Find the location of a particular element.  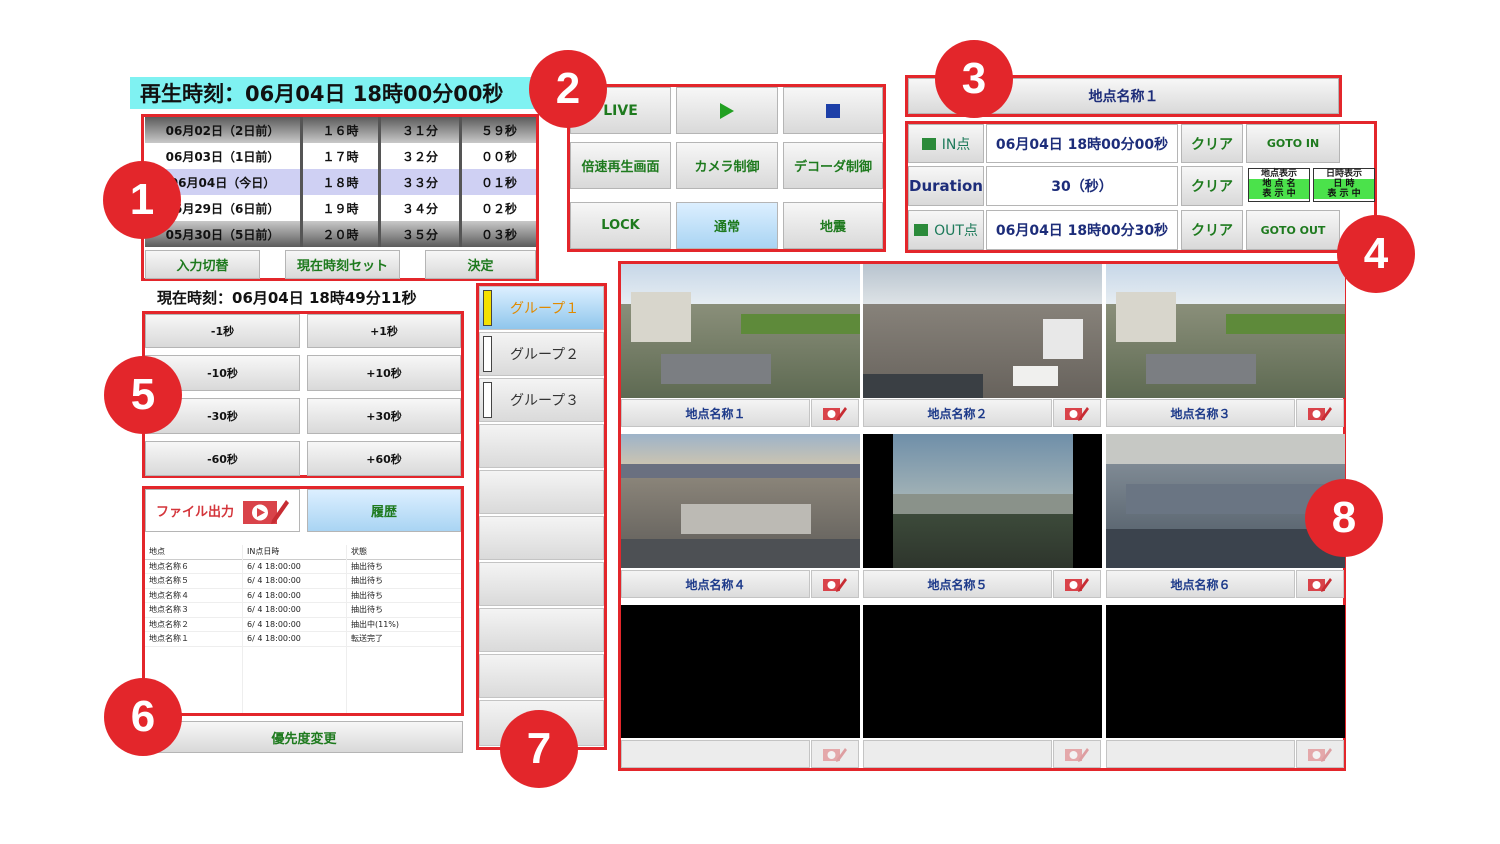

camera-label-2: 地点名称２ is located at coordinates (957, 413).